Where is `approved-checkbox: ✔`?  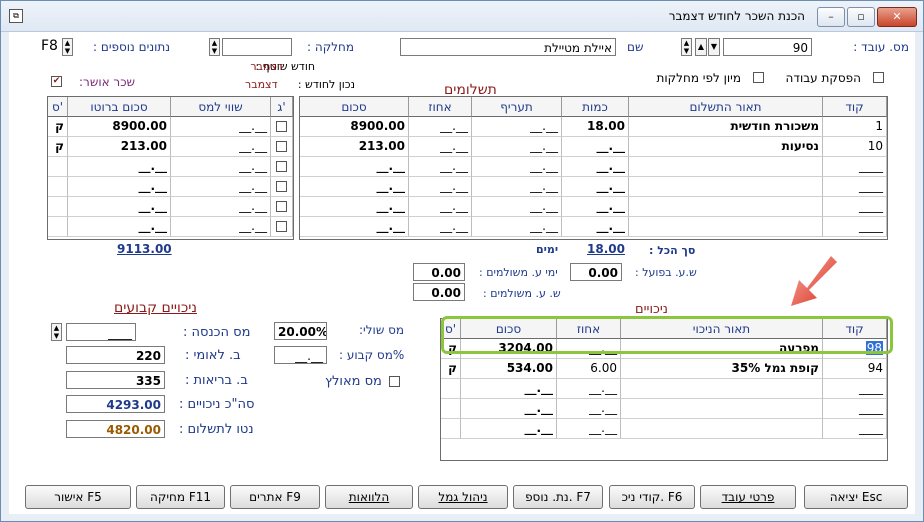 approved-checkbox: ✔ is located at coordinates (56, 81).